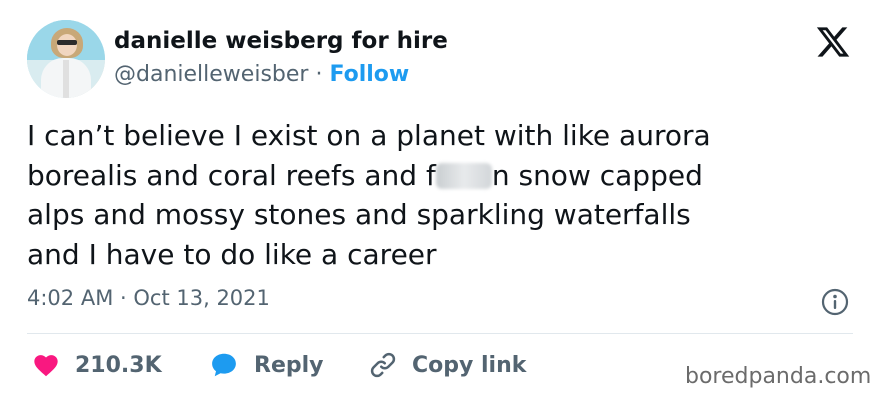  I want to click on copy-link-label: Copy link, so click(469, 365).